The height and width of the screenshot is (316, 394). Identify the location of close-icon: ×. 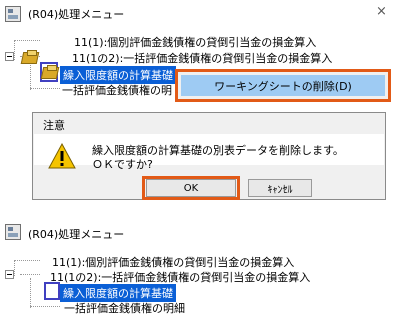
(381, 11).